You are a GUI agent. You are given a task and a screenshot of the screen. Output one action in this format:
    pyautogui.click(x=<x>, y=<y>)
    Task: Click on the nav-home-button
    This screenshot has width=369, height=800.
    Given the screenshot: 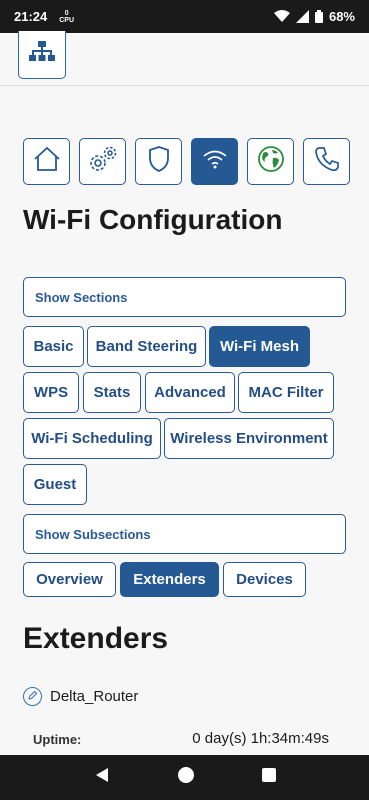 What is the action you would take?
    pyautogui.click(x=46, y=161)
    